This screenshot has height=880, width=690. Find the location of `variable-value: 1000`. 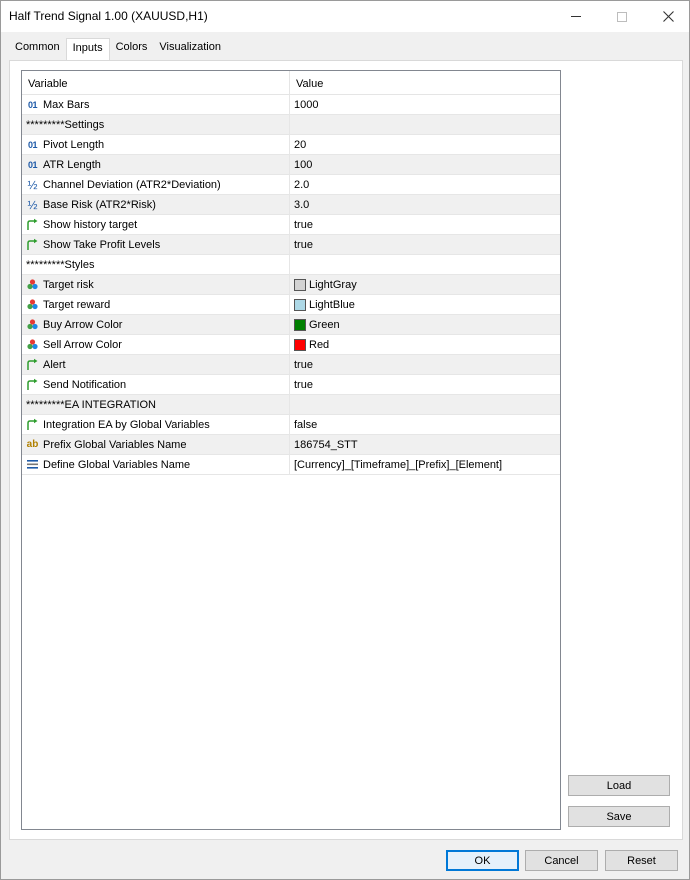

variable-value: 1000 is located at coordinates (306, 104).